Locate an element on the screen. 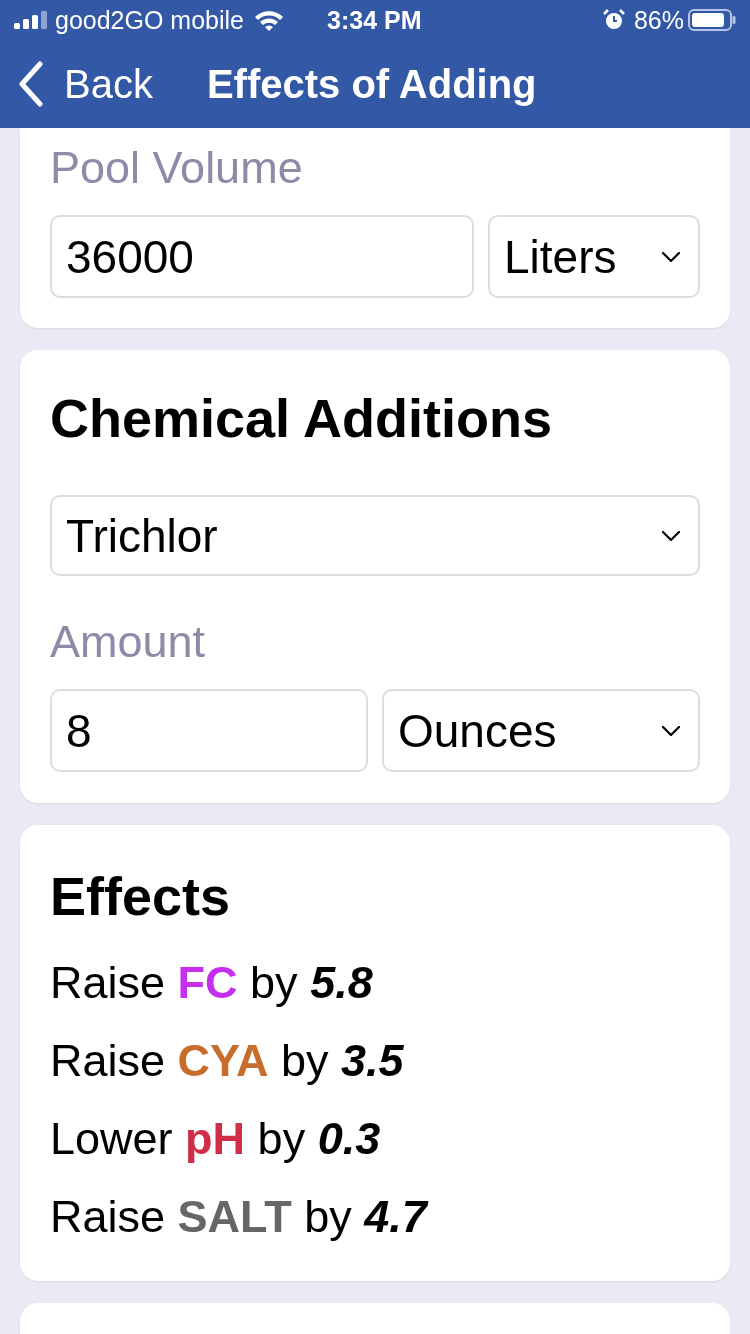 This screenshot has height=1334, width=750. page-title: Effects of Adding is located at coordinates (371, 84).